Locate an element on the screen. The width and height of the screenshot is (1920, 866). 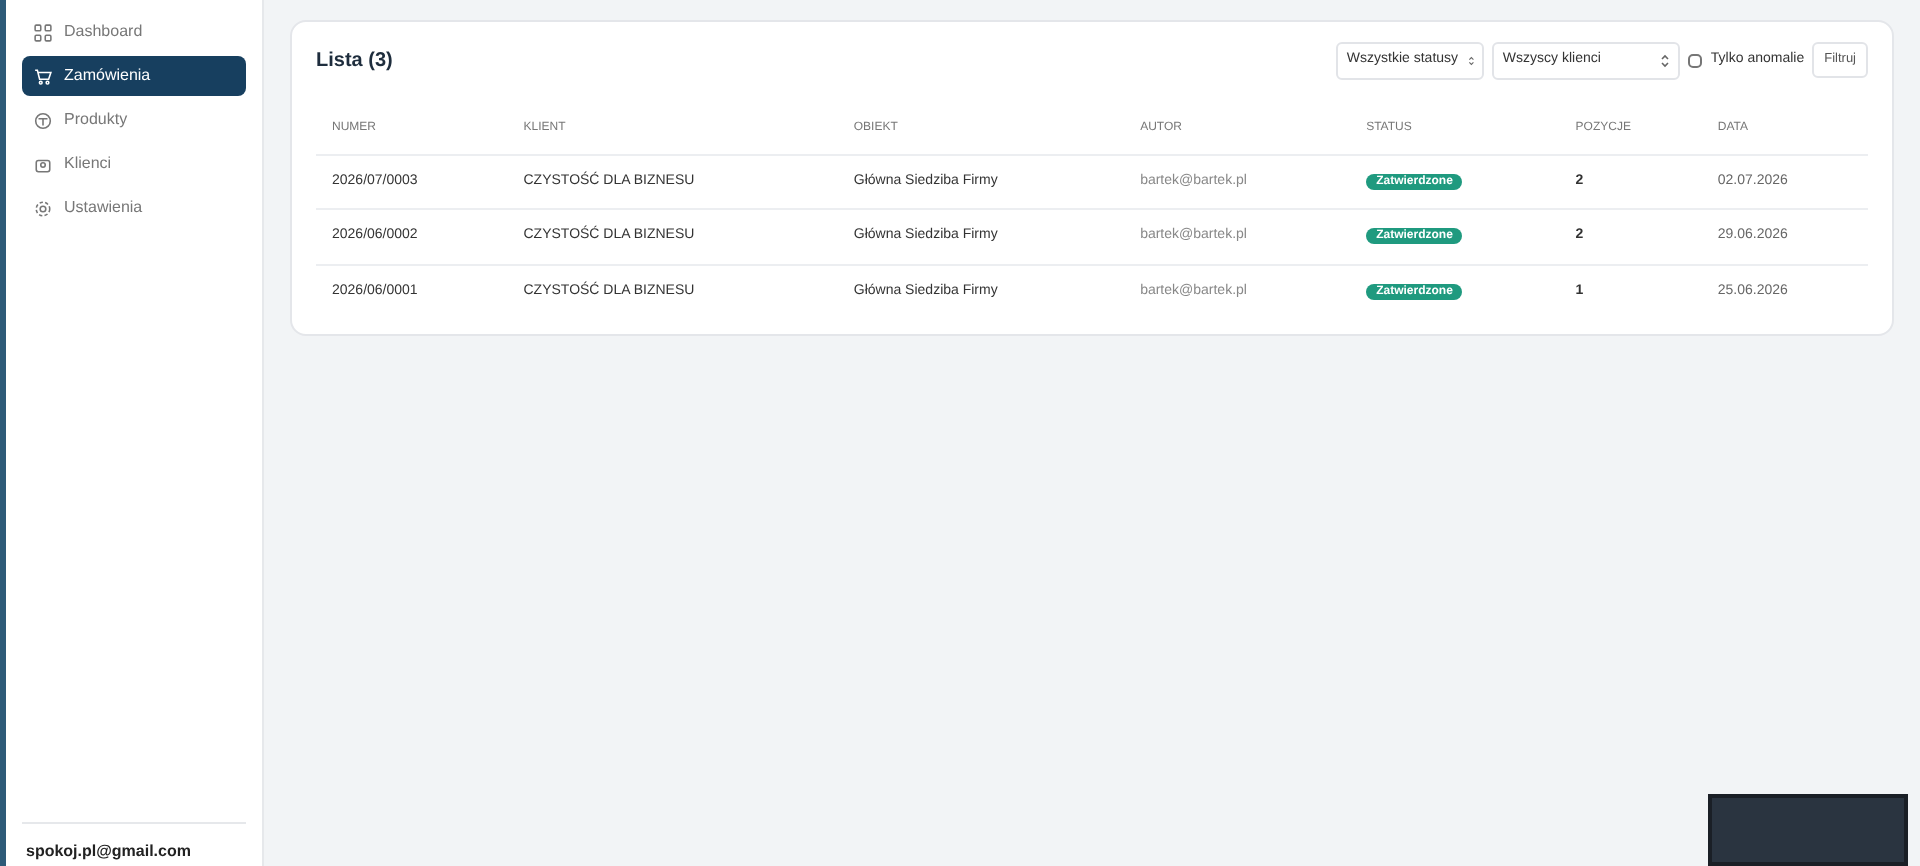
checkbox is located at coordinates (1695, 60).